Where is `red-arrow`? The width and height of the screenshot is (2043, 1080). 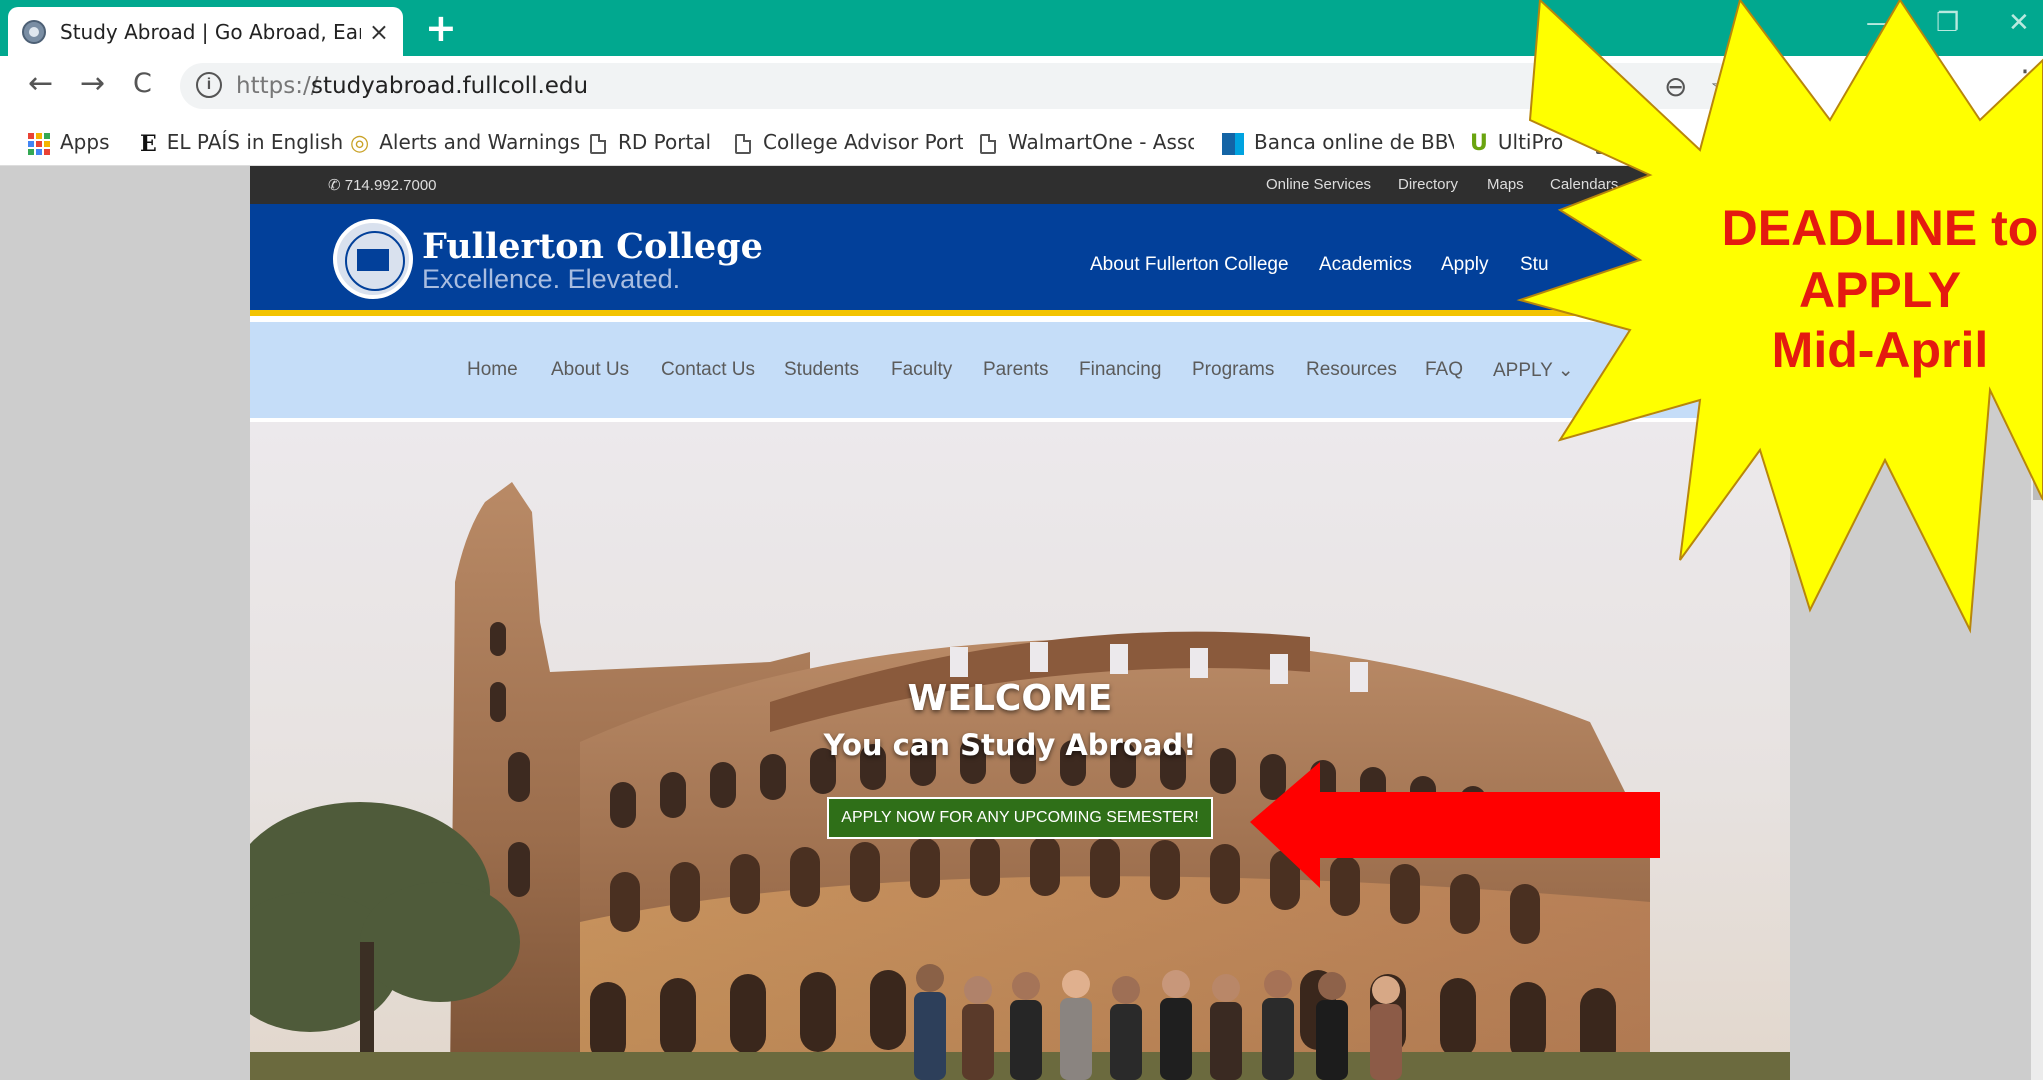
red-arrow is located at coordinates (1455, 825).